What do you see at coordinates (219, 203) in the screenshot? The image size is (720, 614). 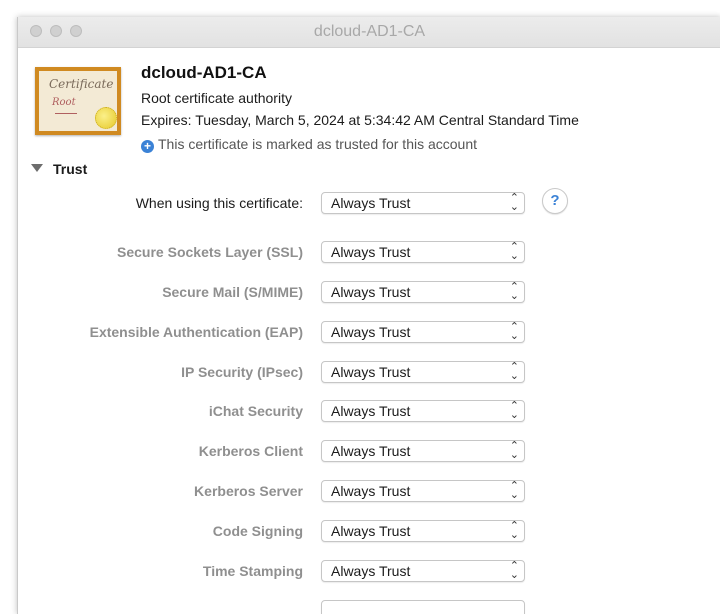 I see `when-using-label: When using this certificate:` at bounding box center [219, 203].